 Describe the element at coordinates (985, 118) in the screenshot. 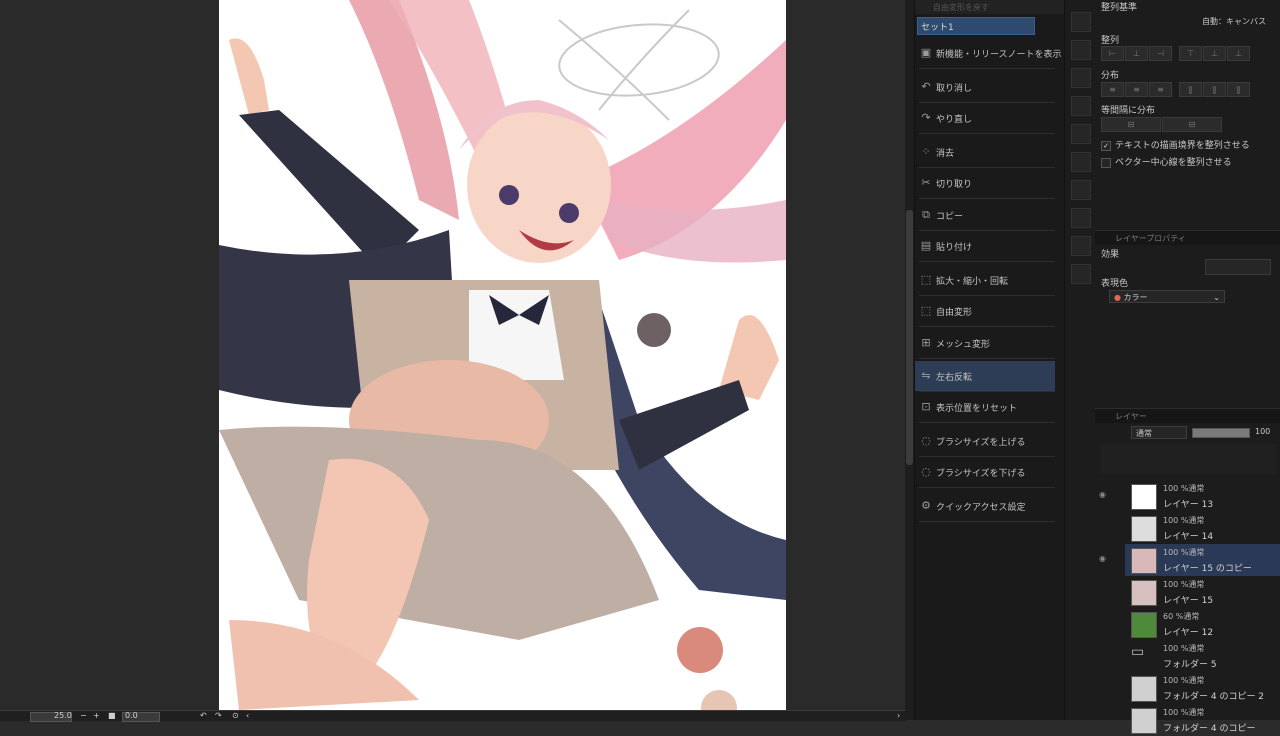

I see `quick-access-item: ↷ やり直し` at that location.